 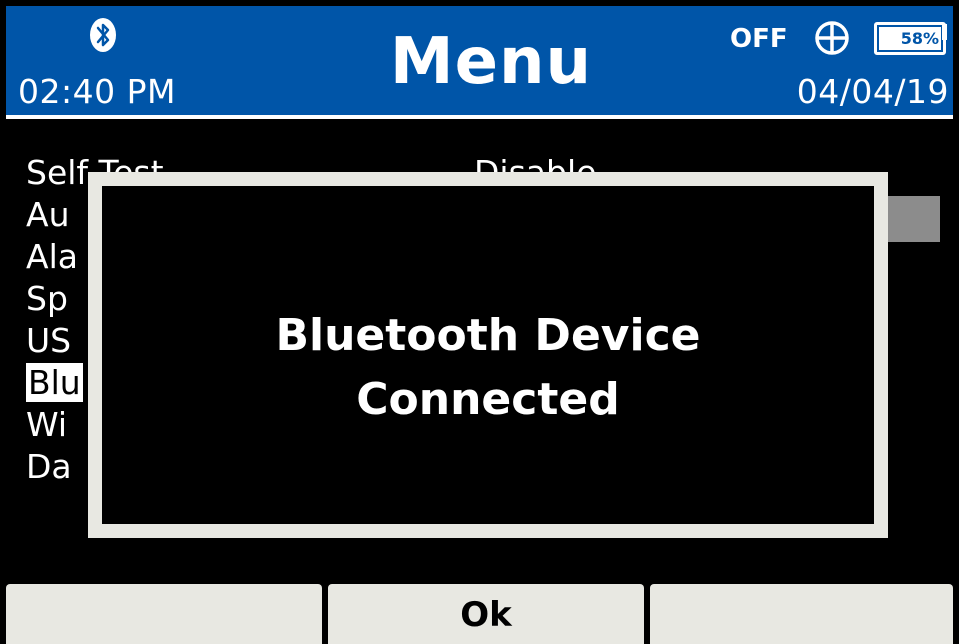 What do you see at coordinates (54, 382) in the screenshot?
I see `menu-item-label: Blu` at bounding box center [54, 382].